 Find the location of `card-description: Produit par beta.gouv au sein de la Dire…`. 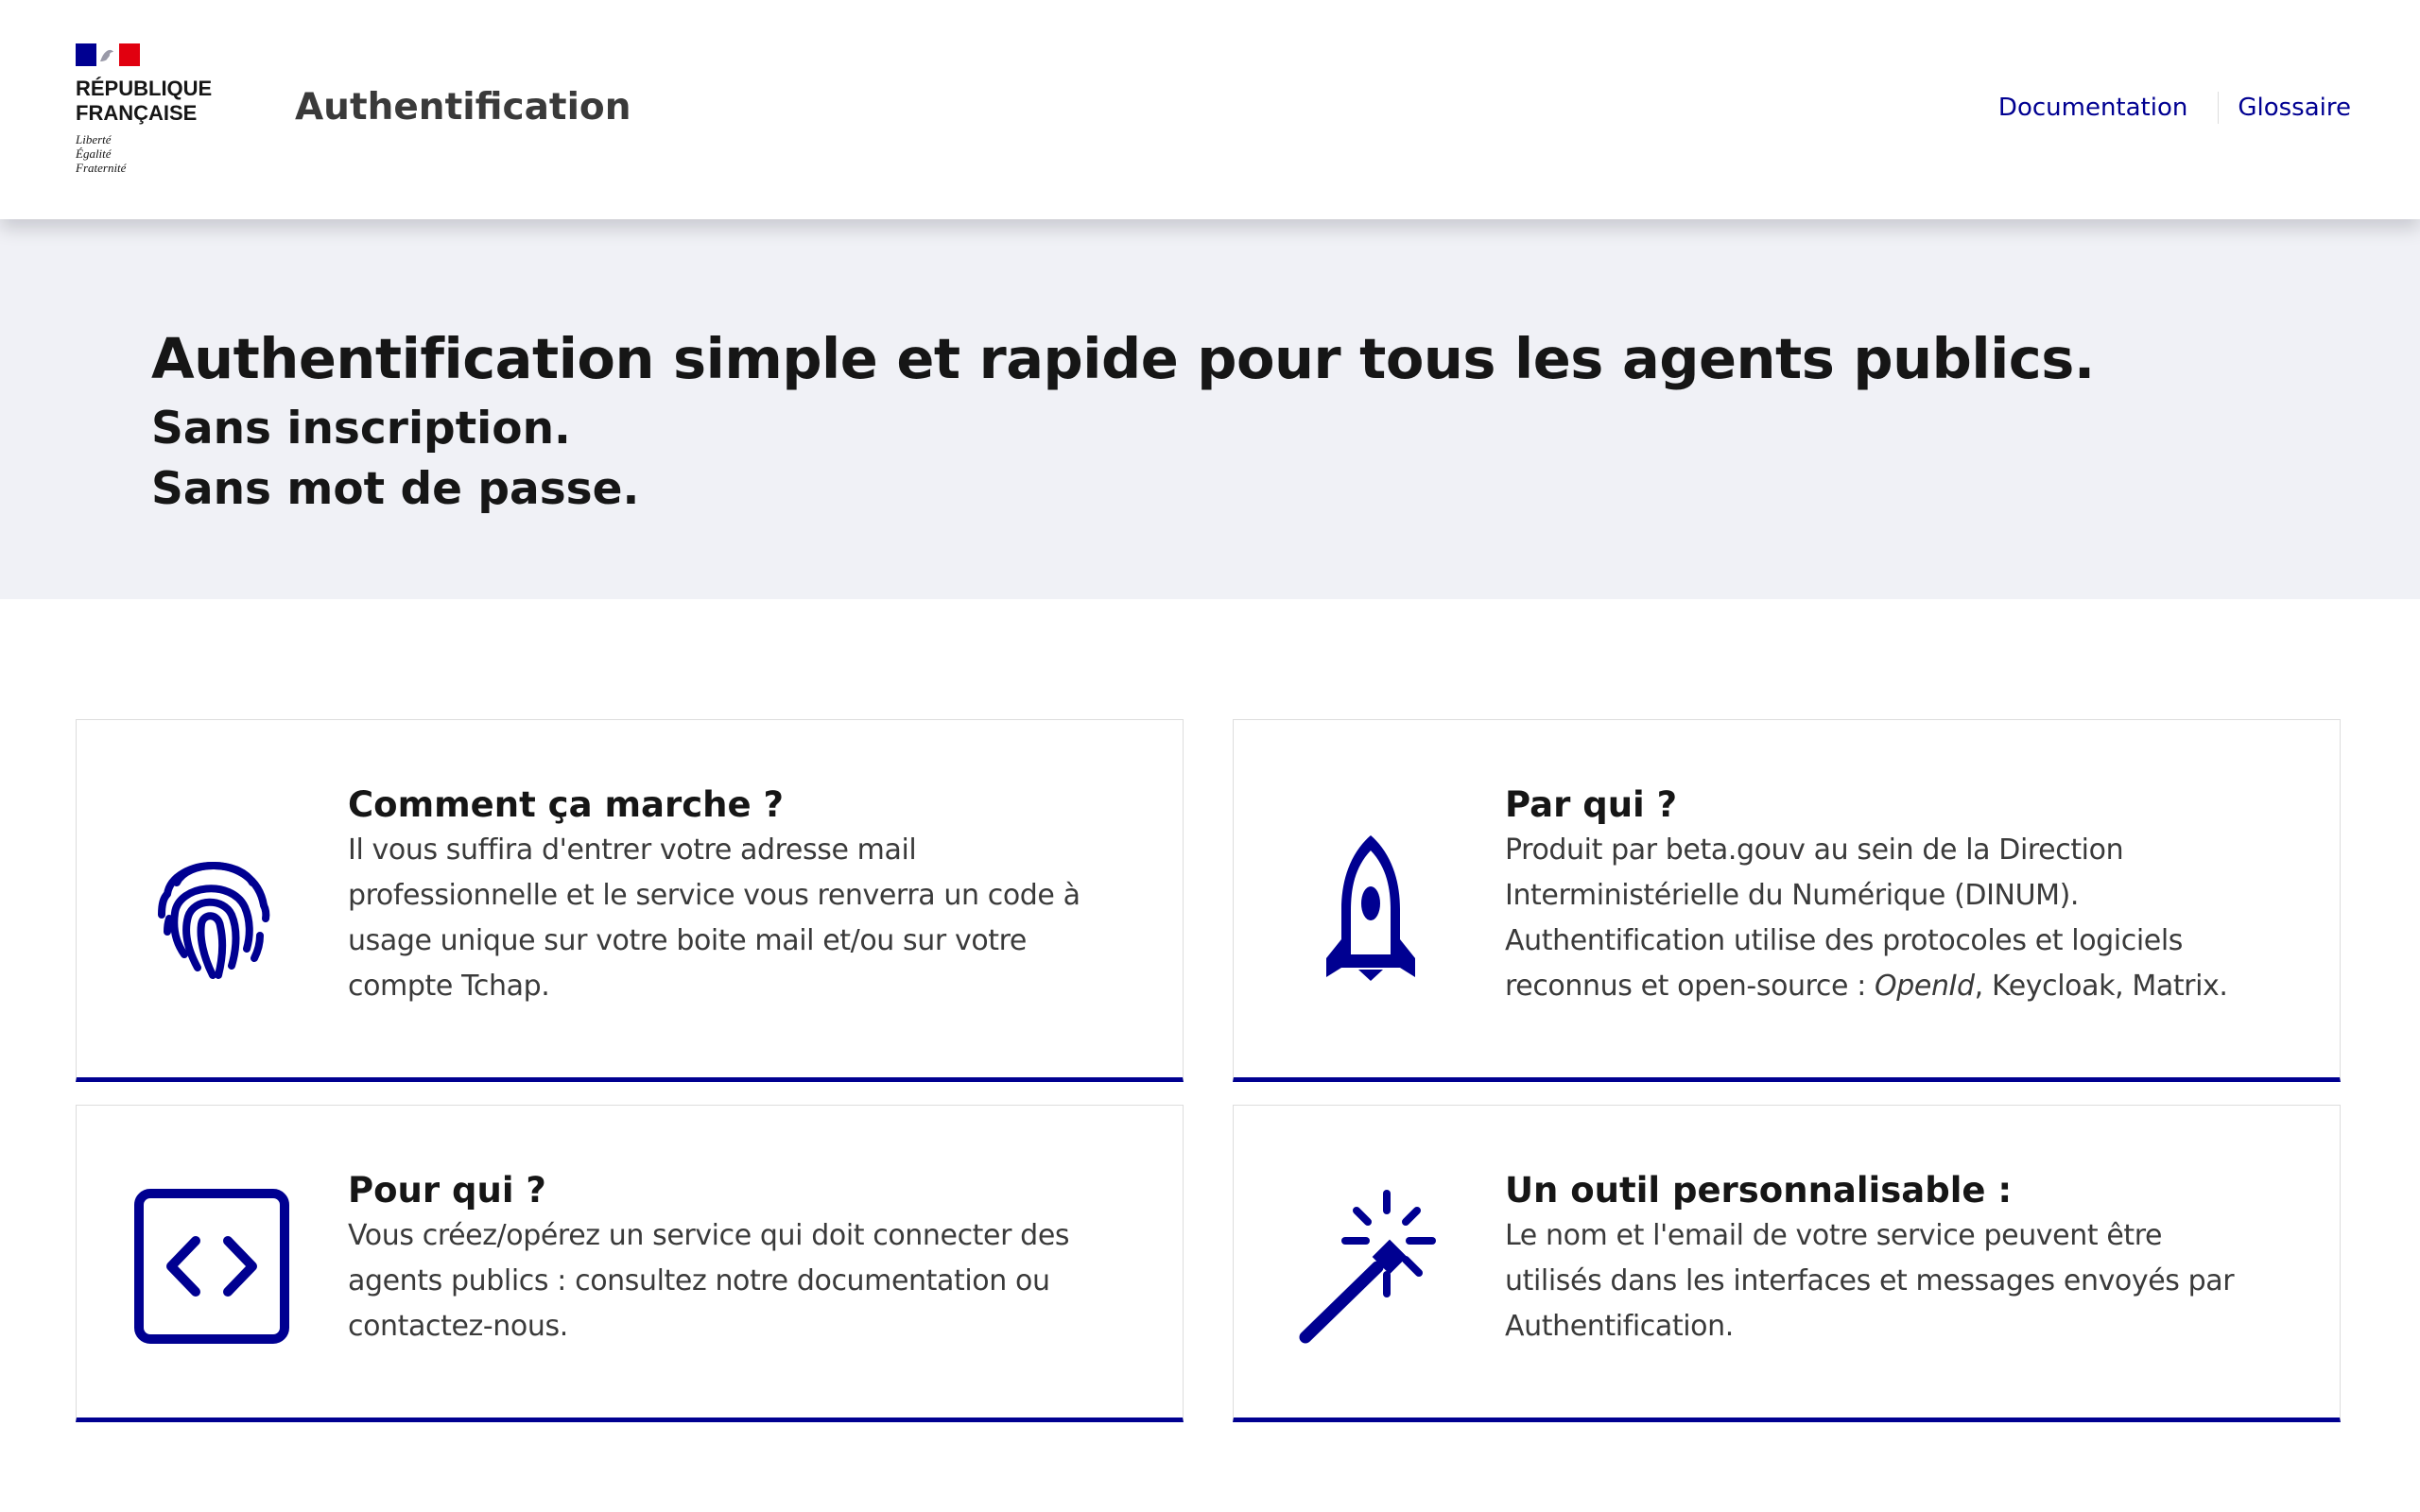

card-description: Produit par beta.gouv au sein de la Dire… is located at coordinates (1911, 918).